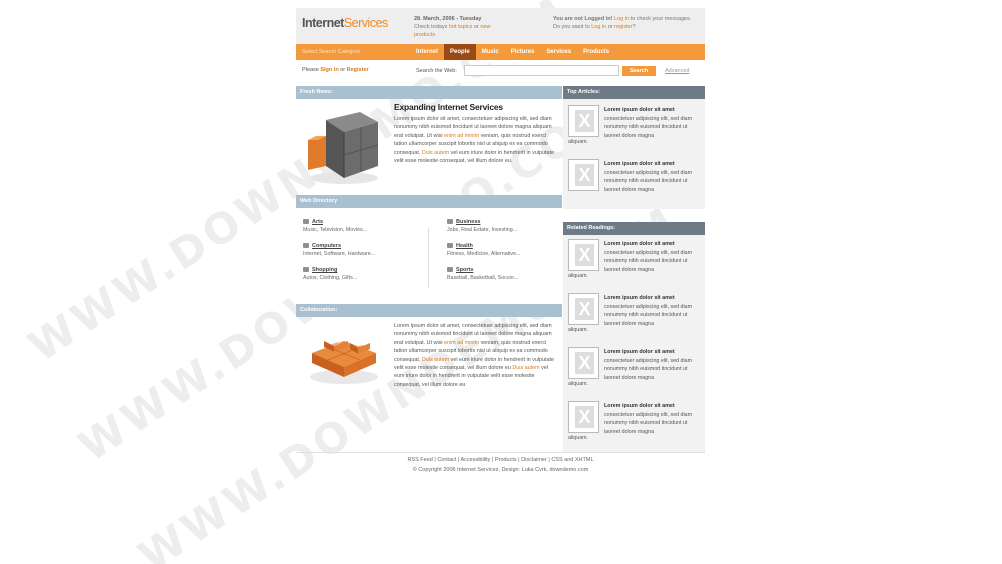 The width and height of the screenshot is (1002, 564). I want to click on login-or: or, so click(610, 27).